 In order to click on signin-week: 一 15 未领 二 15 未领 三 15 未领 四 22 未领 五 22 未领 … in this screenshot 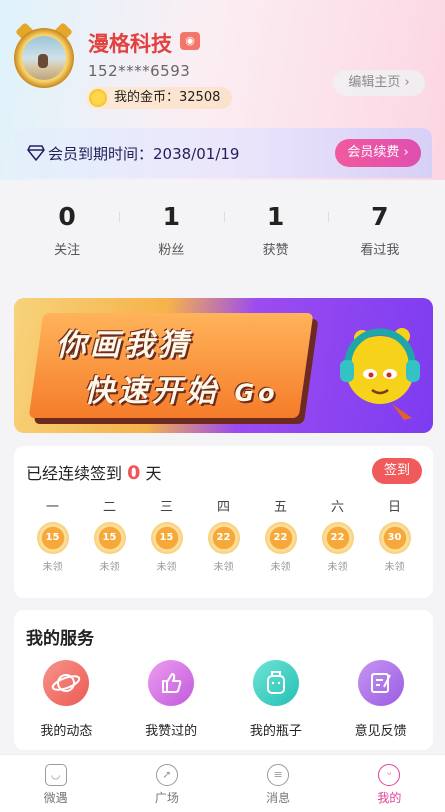, I will do `click(223, 534)`.